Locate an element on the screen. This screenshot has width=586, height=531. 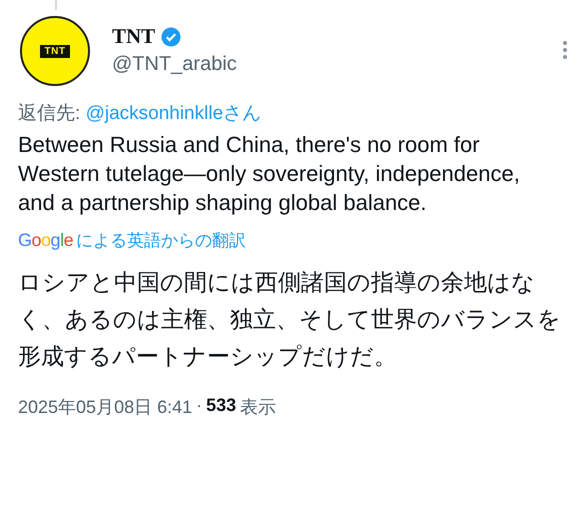
user-handle: @TNT_arabic is located at coordinates (337, 64).